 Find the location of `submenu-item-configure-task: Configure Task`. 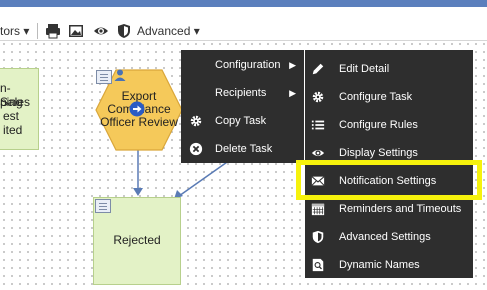

submenu-item-configure-task: Configure Task is located at coordinates (389, 97).